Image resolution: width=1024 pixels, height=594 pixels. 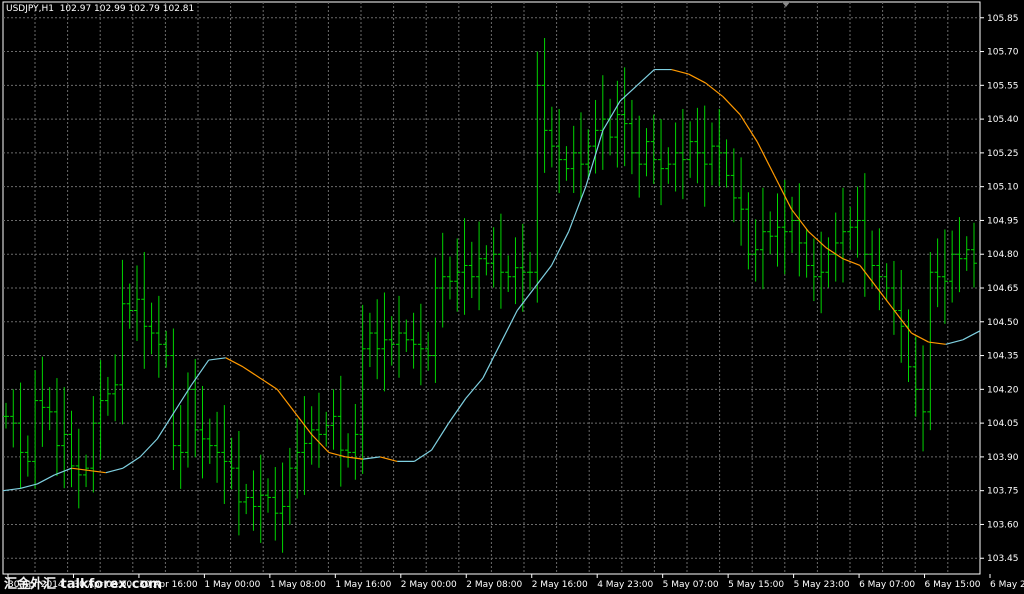 I want to click on x-tick-label: 1 May 16:00, so click(x=363, y=585).